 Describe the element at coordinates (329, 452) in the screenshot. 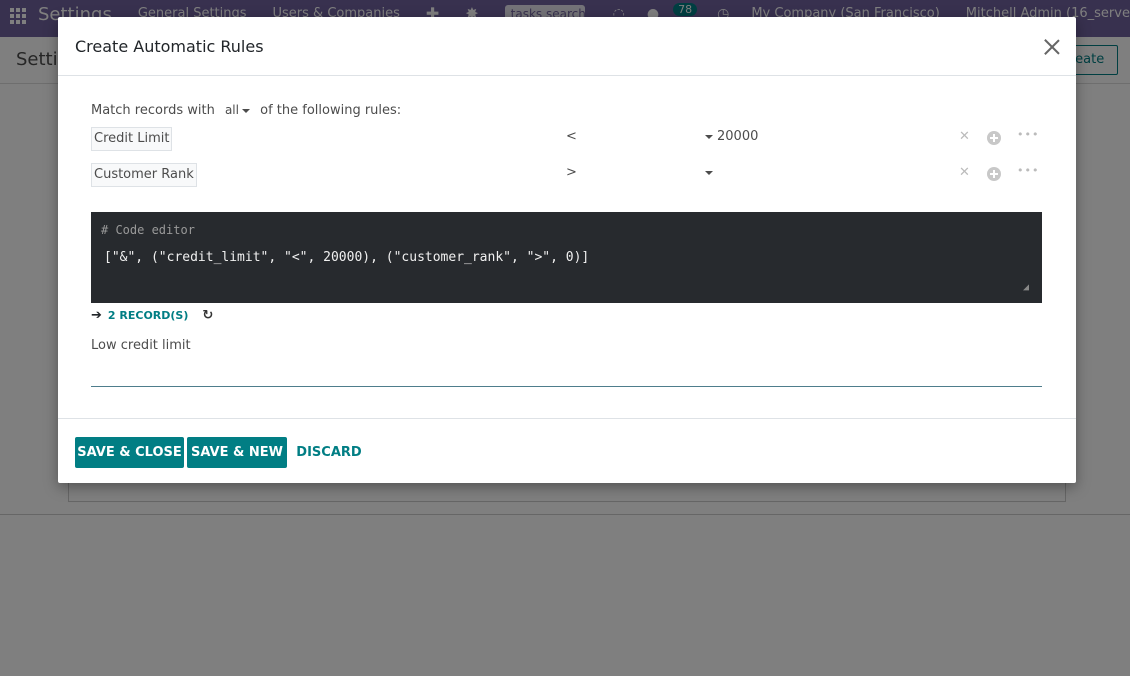

I see `discard-button: DISCARD` at that location.